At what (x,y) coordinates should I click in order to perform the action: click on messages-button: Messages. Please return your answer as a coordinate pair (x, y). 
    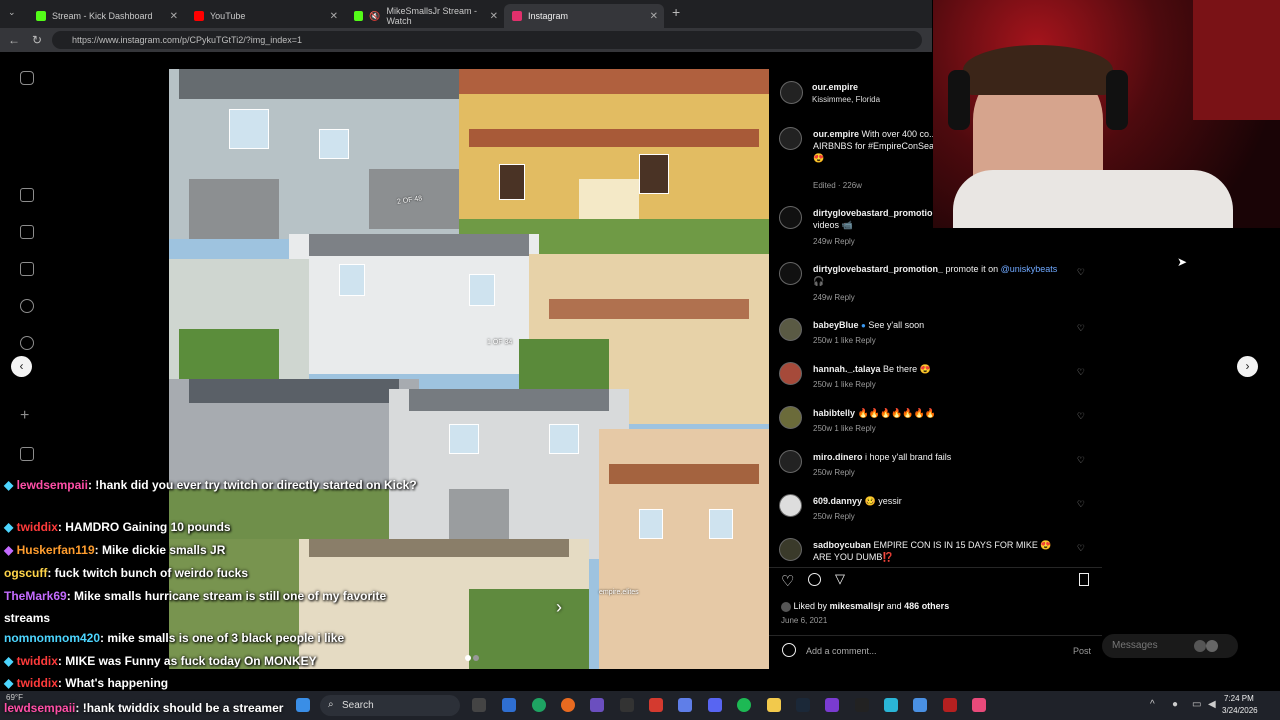
    Looking at the image, I should click on (1170, 646).